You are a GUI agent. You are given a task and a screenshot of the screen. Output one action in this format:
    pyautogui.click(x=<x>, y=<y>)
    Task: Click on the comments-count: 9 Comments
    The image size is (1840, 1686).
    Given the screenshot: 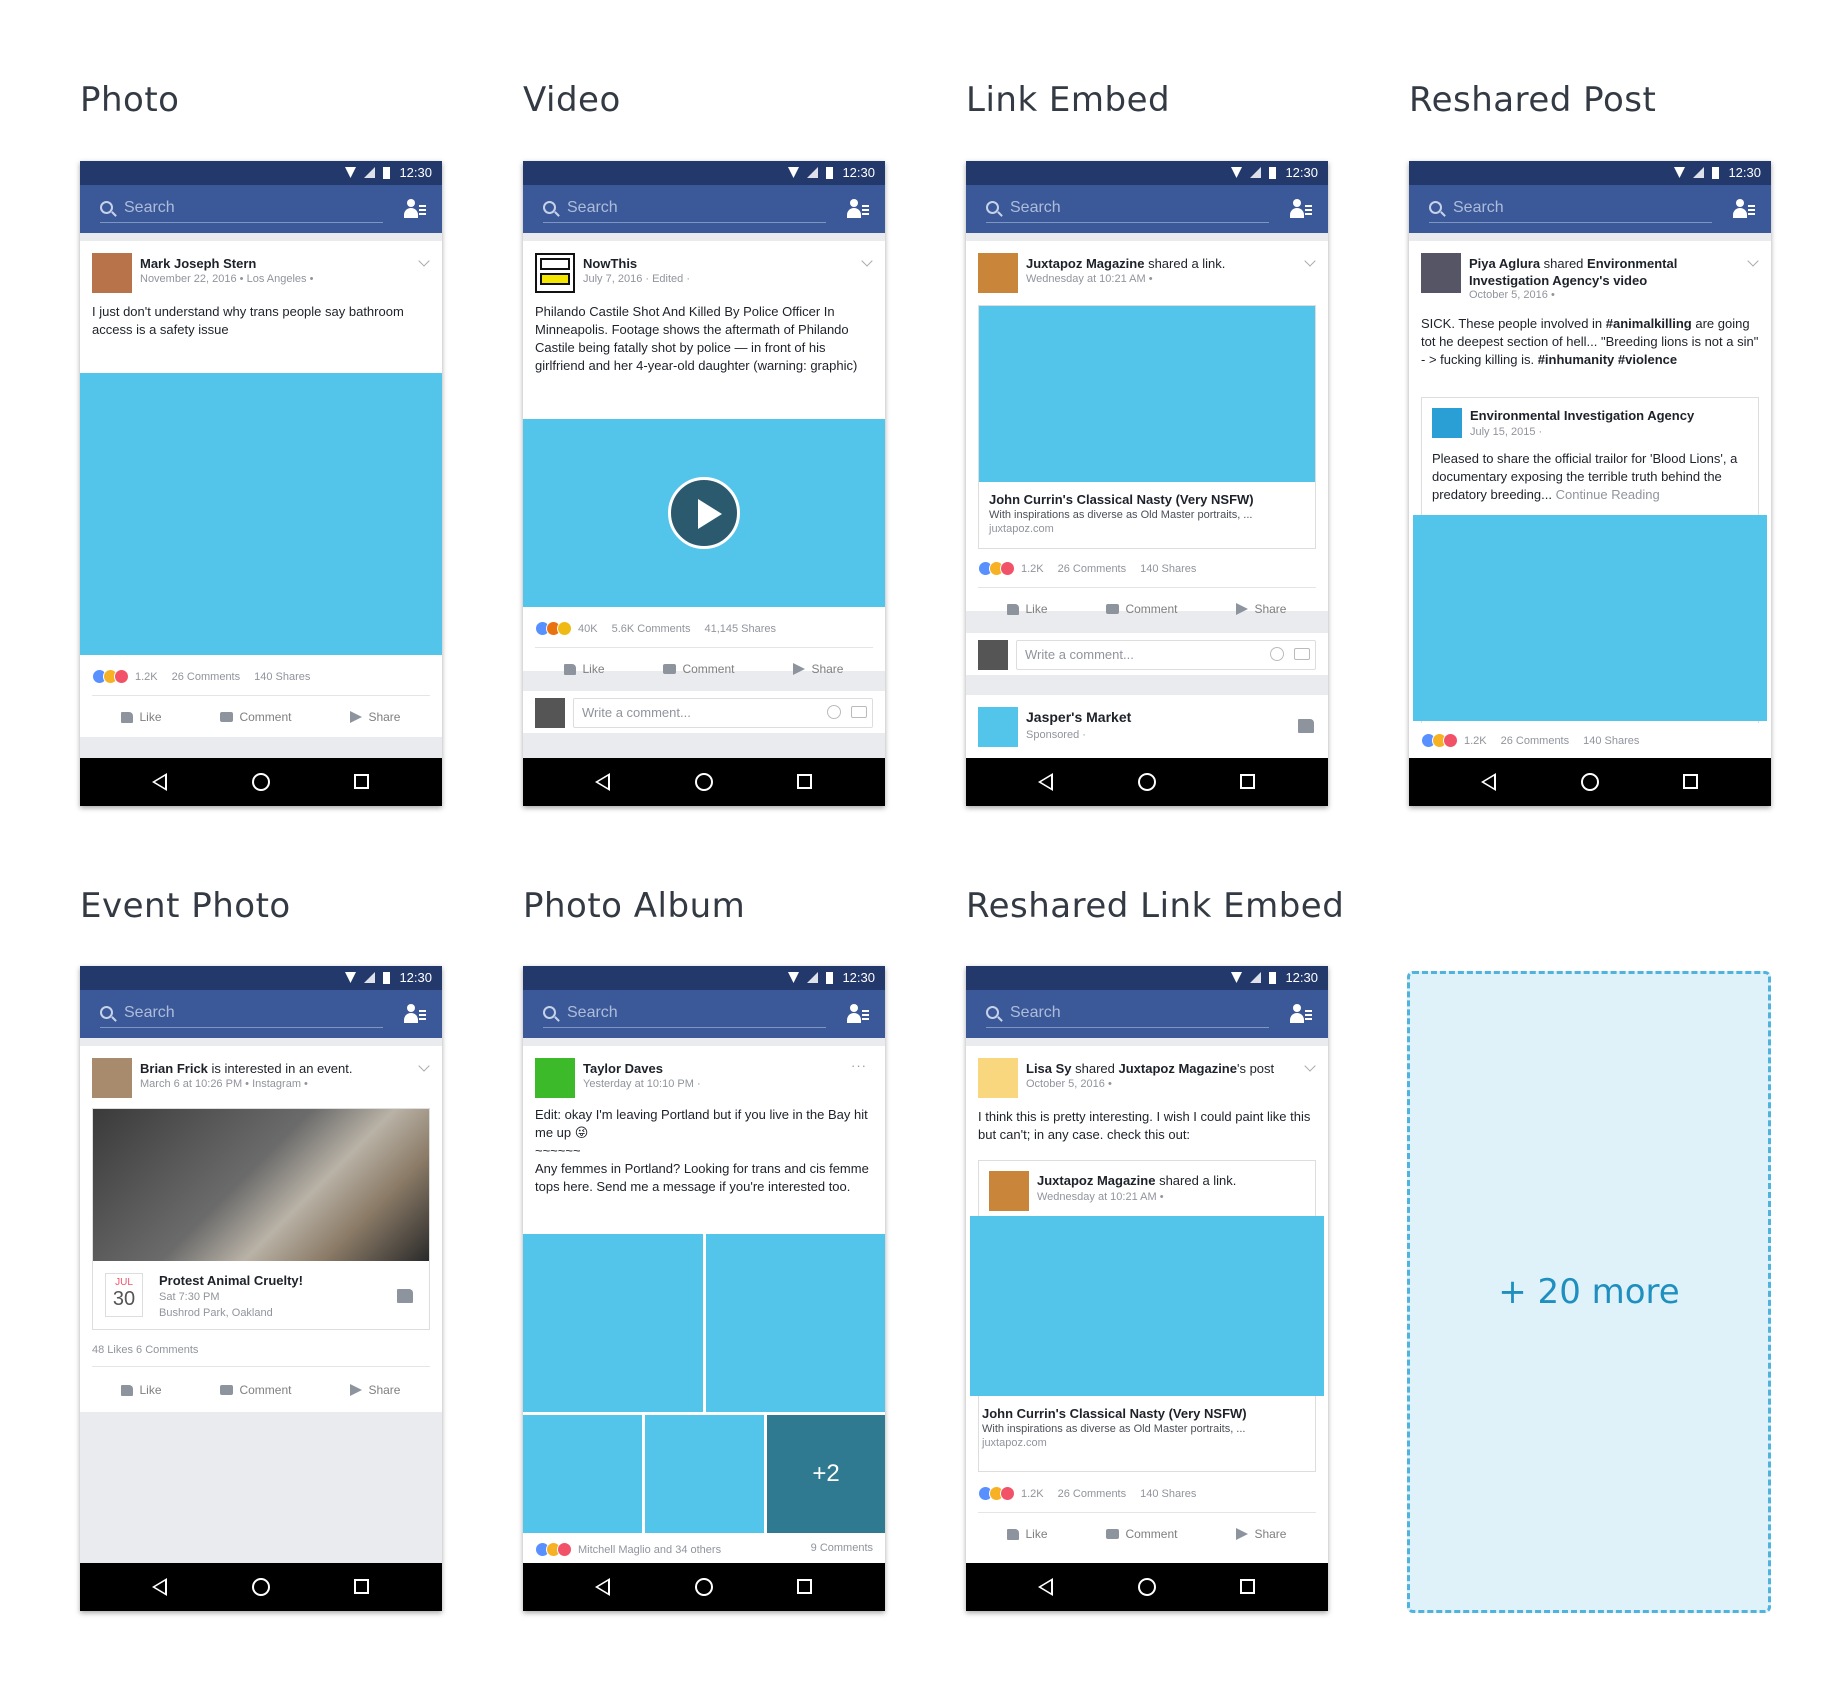 What is the action you would take?
    pyautogui.click(x=842, y=1548)
    